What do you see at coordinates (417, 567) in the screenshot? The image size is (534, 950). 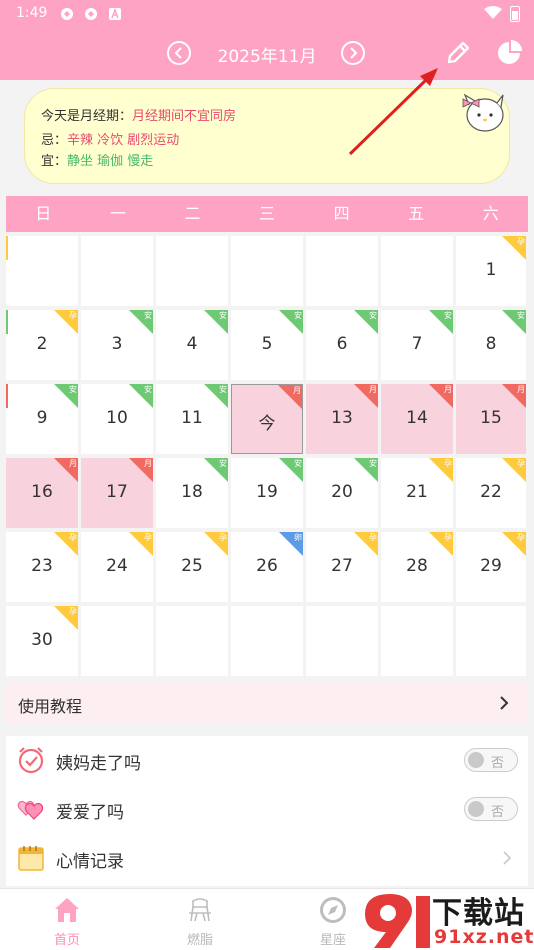 I see `calendar-day-cell: 28 孕` at bounding box center [417, 567].